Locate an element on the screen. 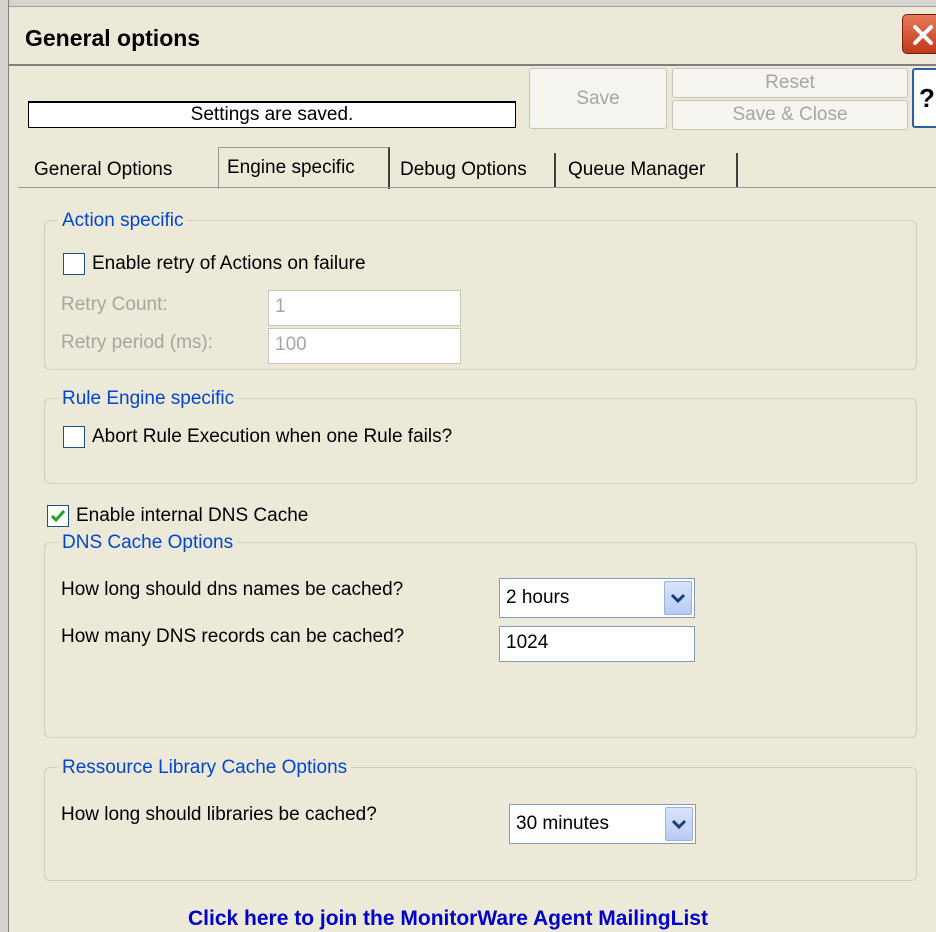  dns-cache-options-legend: DNS Cache Options is located at coordinates (148, 543).